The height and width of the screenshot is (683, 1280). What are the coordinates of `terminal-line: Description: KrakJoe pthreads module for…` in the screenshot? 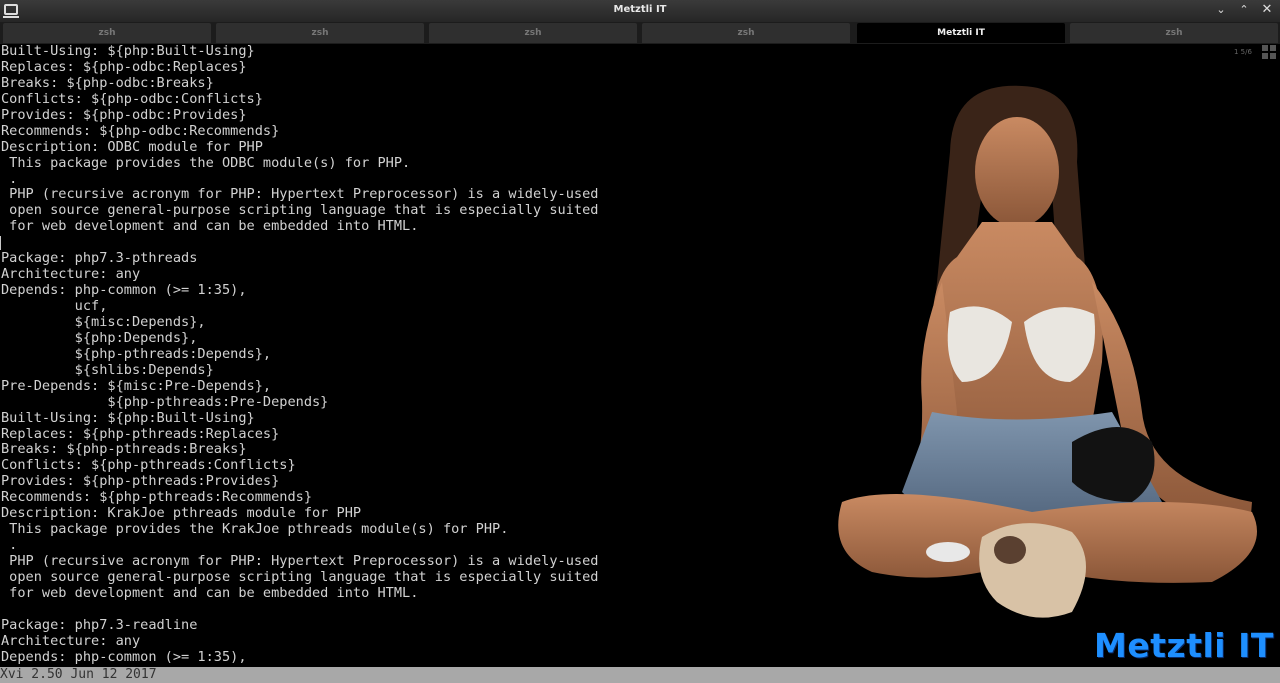 It's located at (181, 513).